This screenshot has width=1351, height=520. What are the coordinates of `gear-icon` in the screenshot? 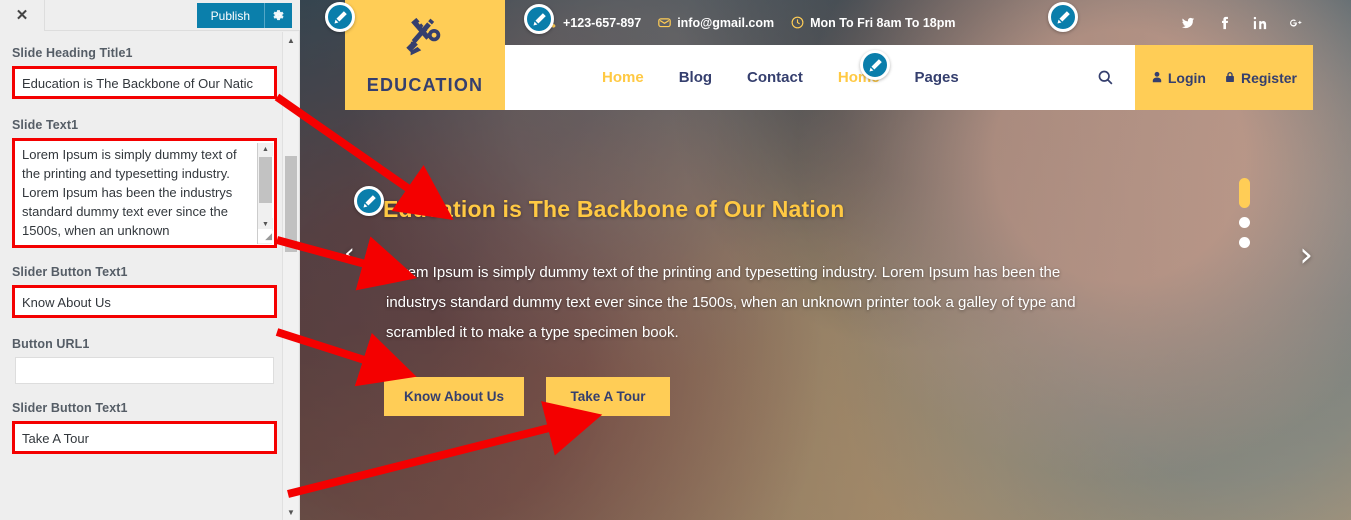 It's located at (278, 15).